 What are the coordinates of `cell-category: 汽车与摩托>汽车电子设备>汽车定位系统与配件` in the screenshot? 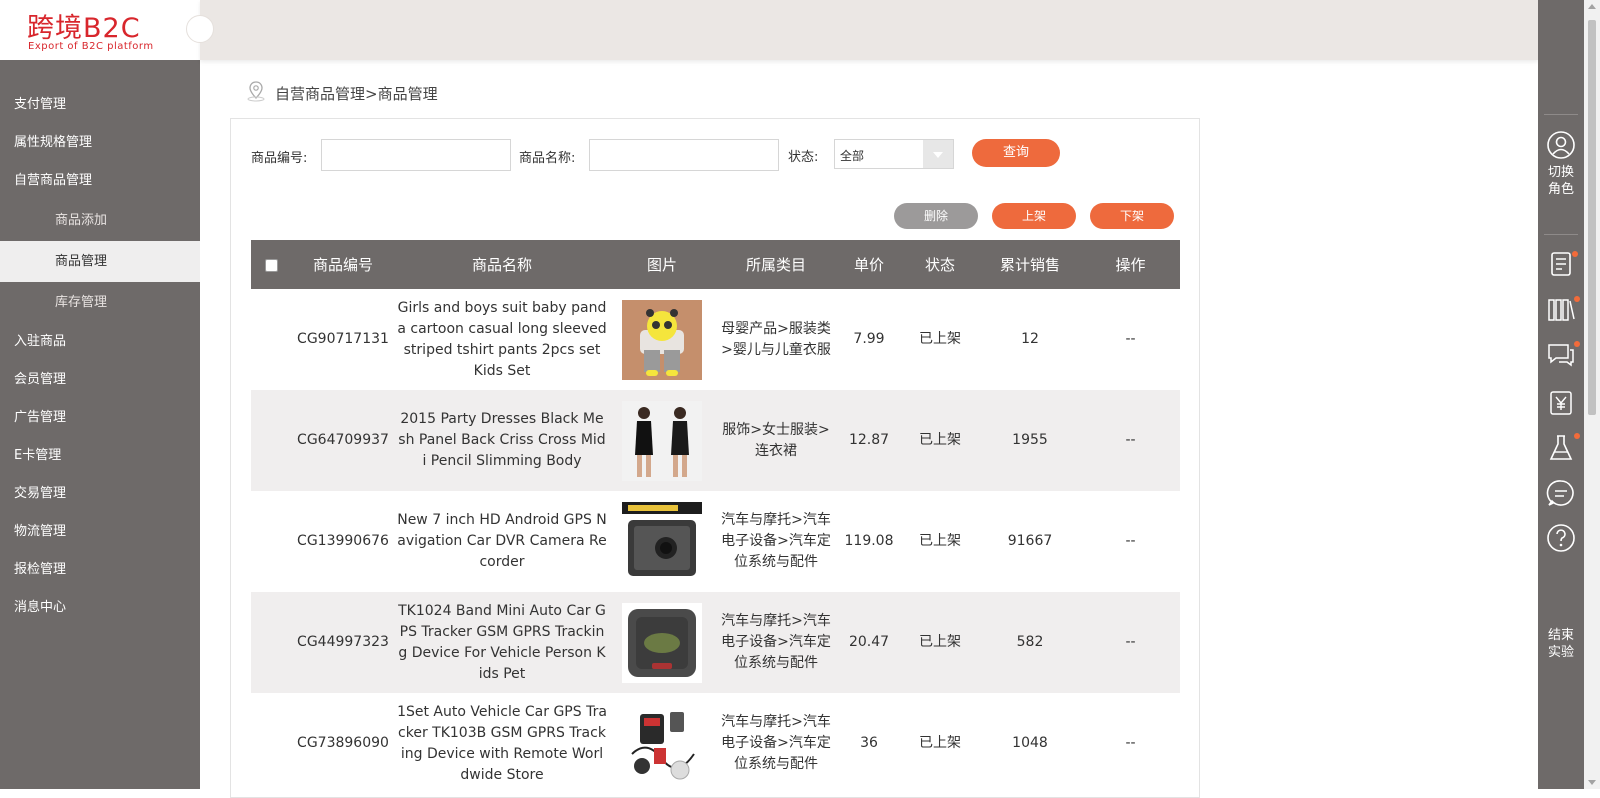 It's located at (776, 642).